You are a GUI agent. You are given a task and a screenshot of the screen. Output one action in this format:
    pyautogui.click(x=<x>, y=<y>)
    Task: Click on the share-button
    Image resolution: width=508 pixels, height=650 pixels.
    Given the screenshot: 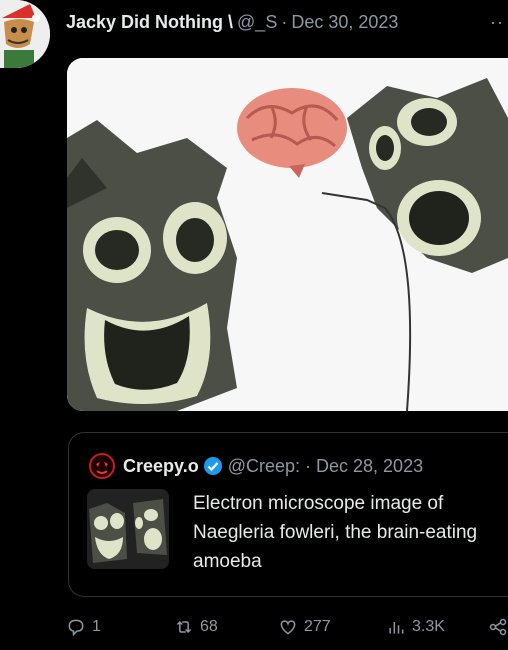 What is the action you would take?
    pyautogui.click(x=498, y=627)
    